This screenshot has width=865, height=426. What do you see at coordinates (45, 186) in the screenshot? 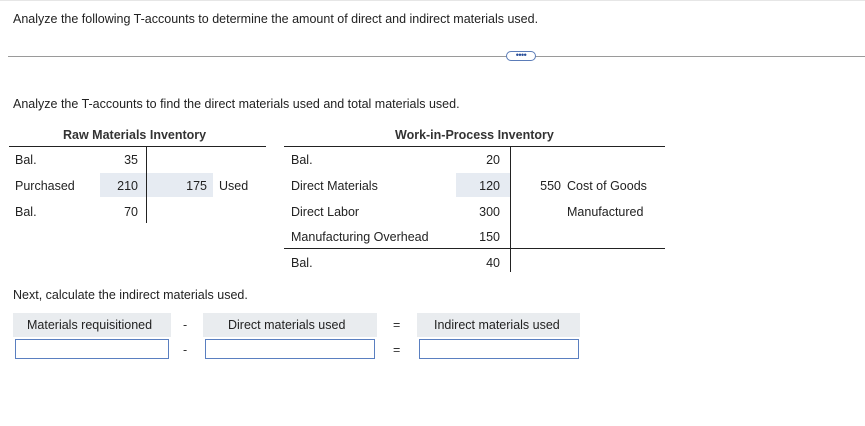
I see `raw-debit-label: Purchased` at bounding box center [45, 186].